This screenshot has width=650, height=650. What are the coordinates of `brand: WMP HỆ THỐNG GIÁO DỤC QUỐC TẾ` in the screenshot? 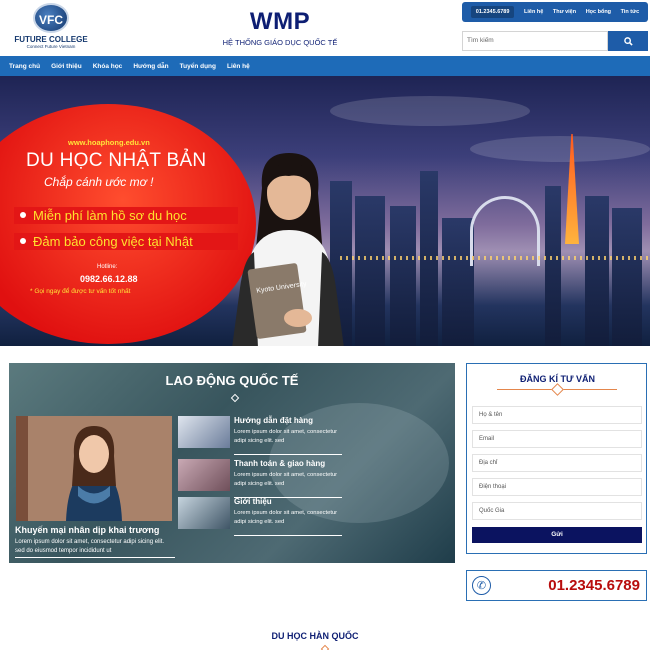 It's located at (280, 27).